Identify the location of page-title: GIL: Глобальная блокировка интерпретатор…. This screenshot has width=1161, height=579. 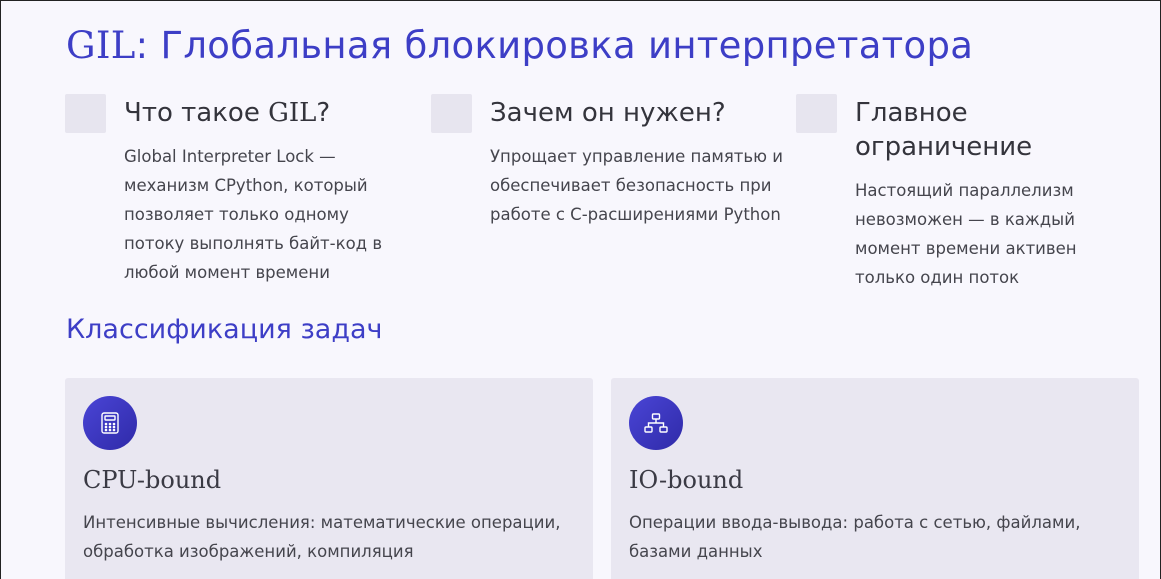
(519, 45).